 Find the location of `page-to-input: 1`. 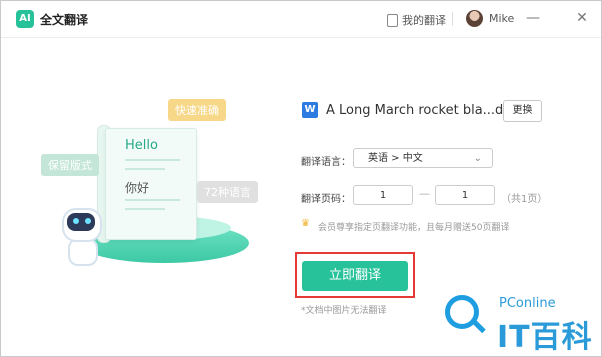

page-to-input: 1 is located at coordinates (465, 195).